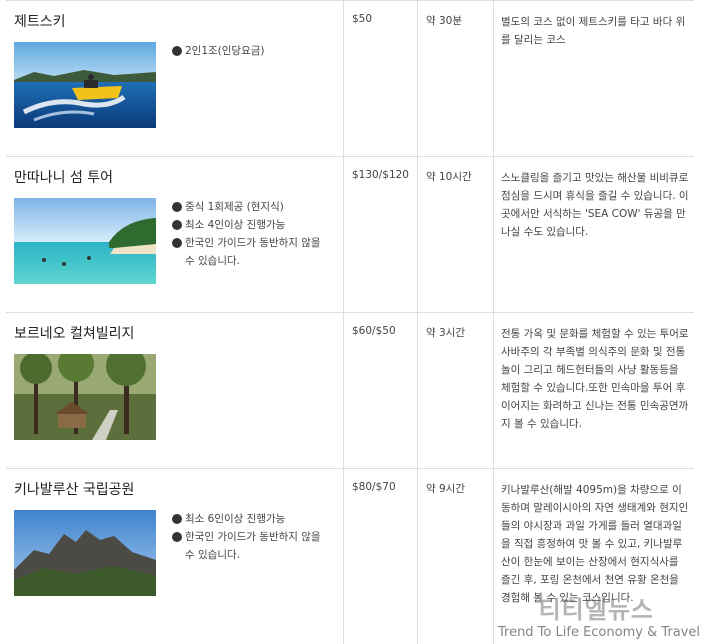 The width and height of the screenshot is (704, 644). Describe the element at coordinates (380, 234) in the screenshot. I see `price-cell: $130/$120` at that location.